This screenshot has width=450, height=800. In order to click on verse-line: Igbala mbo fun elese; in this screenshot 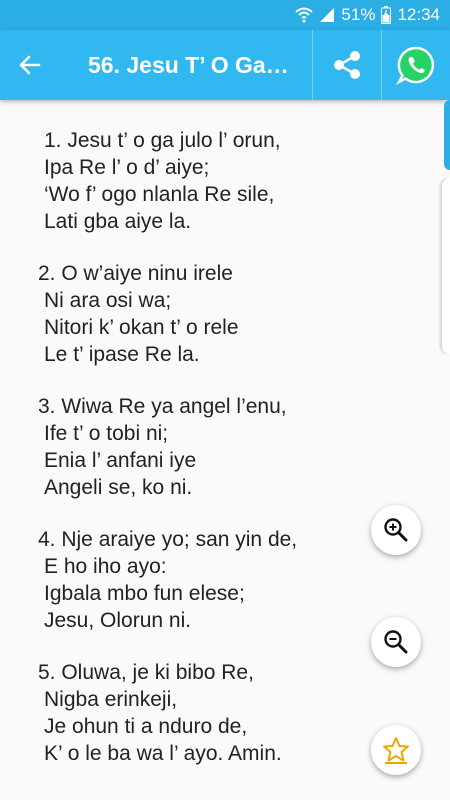, I will do `click(144, 593)`.